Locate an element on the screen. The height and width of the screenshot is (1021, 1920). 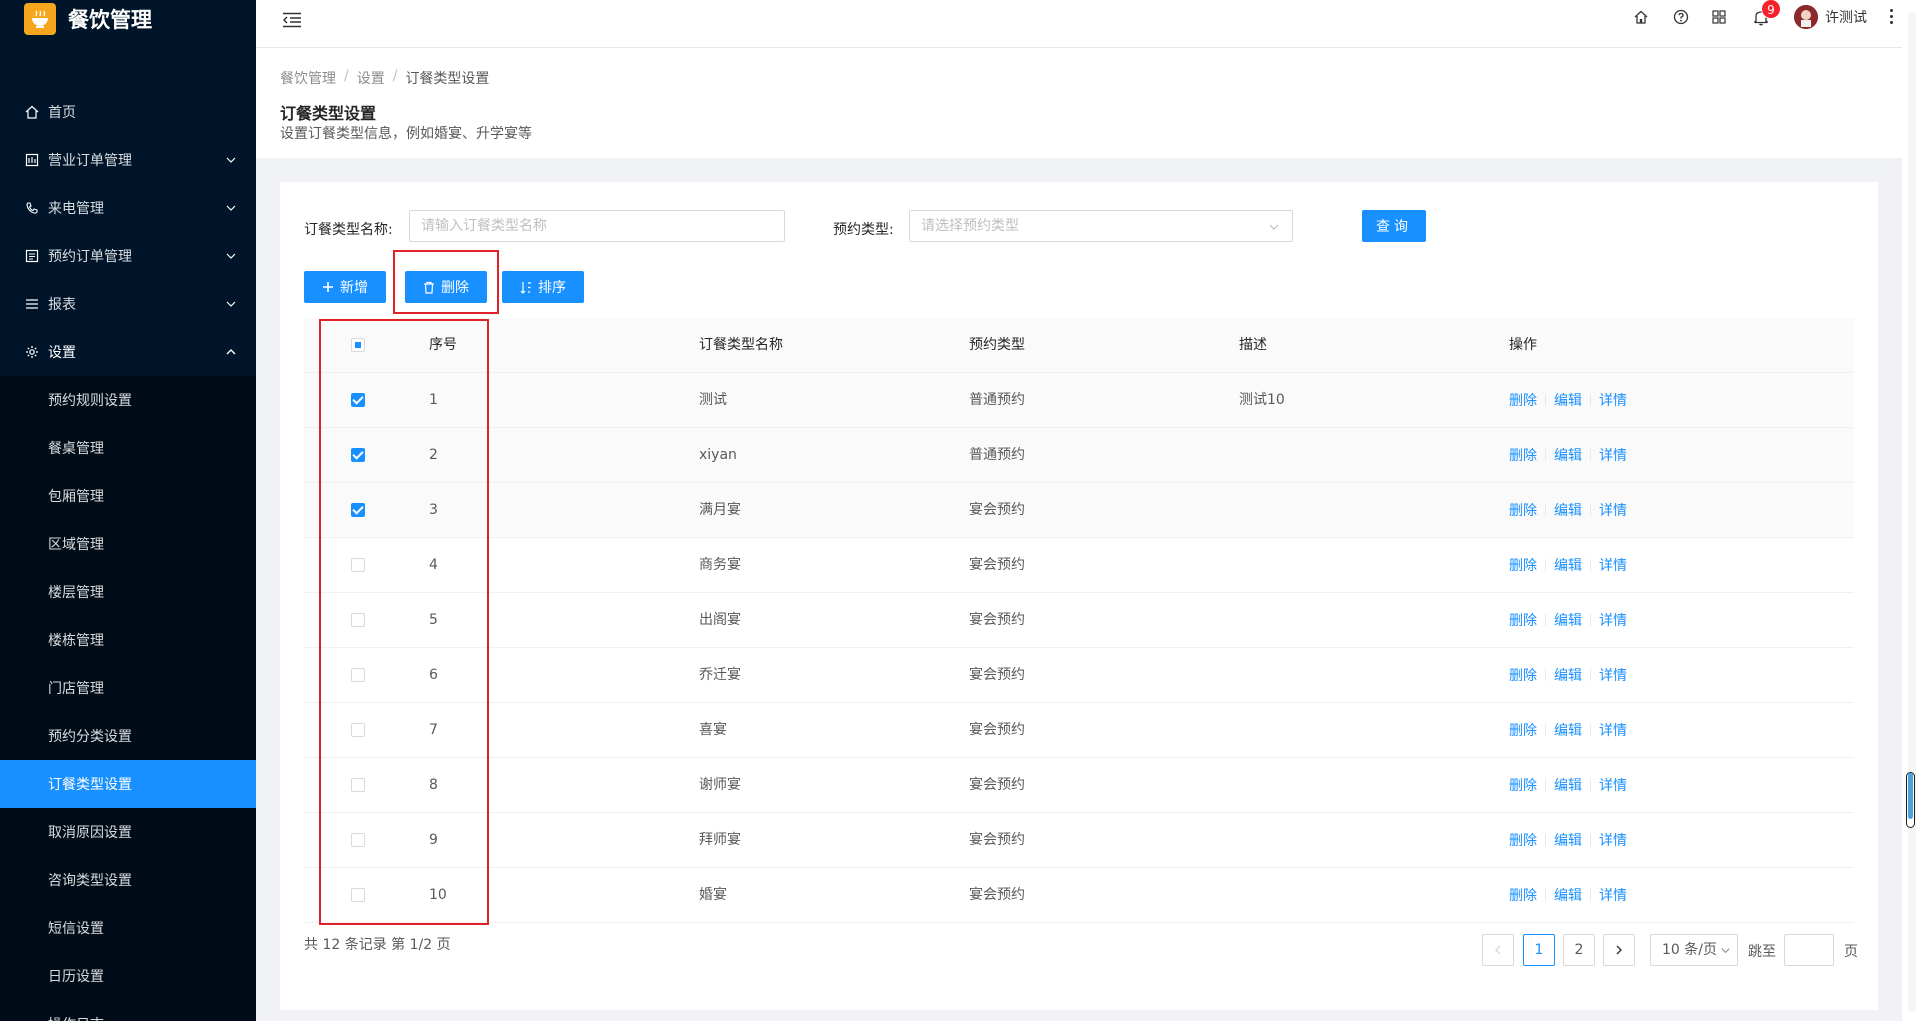
query-button: 查询 is located at coordinates (1394, 226).